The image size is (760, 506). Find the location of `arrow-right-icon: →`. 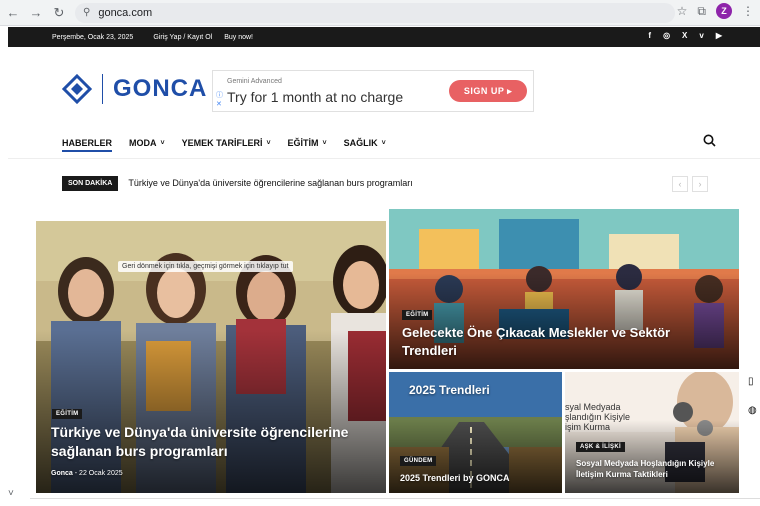

arrow-right-icon: → is located at coordinates (36, 12).